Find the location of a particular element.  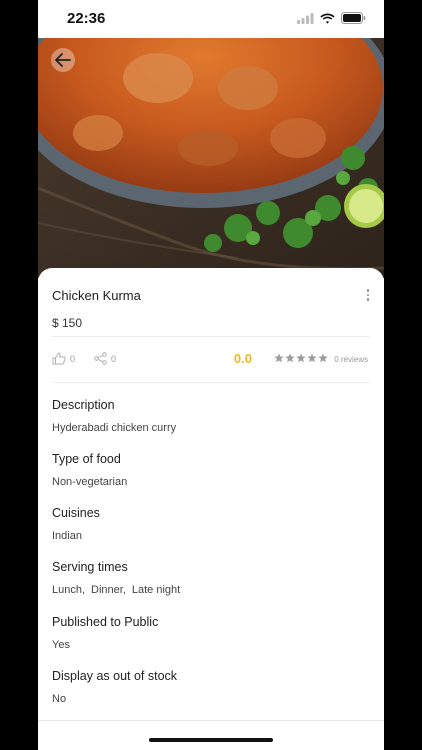

like-button: 0 is located at coordinates (63, 358).